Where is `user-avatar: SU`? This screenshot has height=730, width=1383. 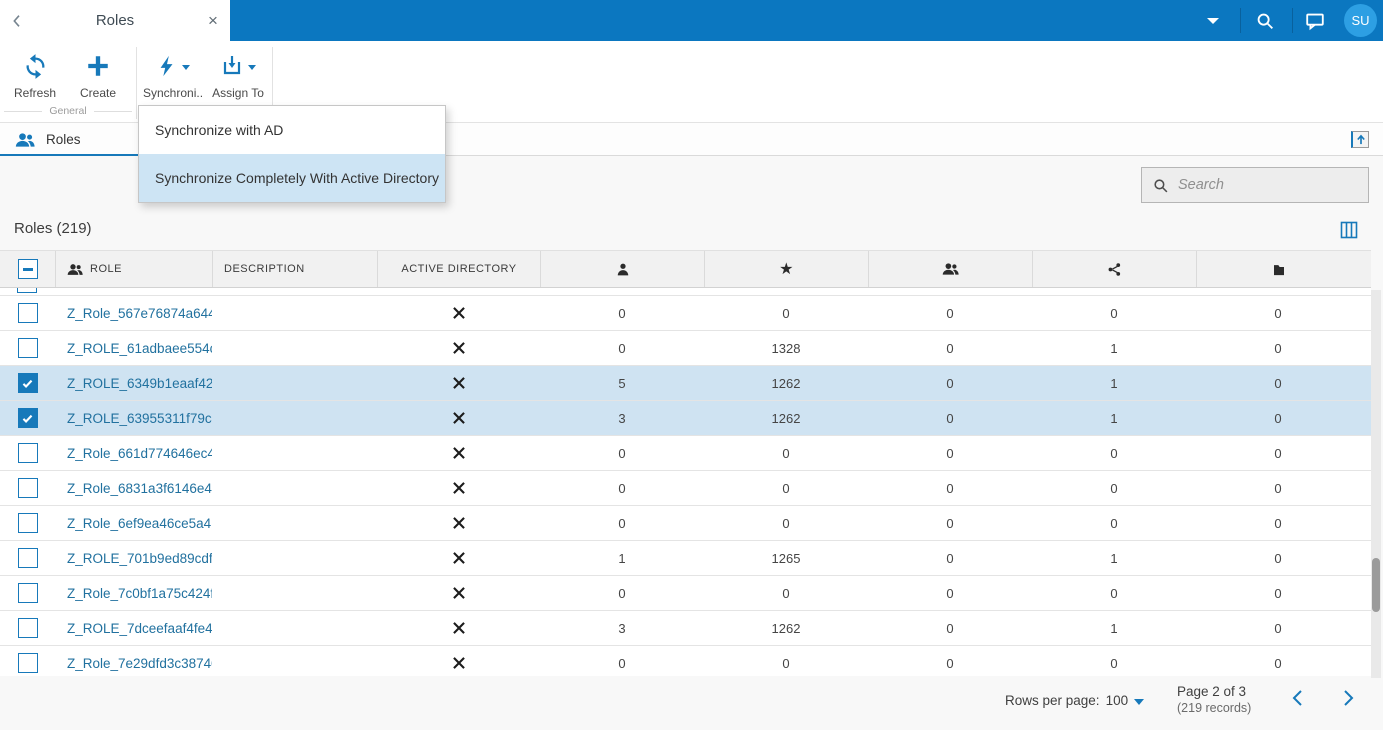 user-avatar: SU is located at coordinates (1360, 20).